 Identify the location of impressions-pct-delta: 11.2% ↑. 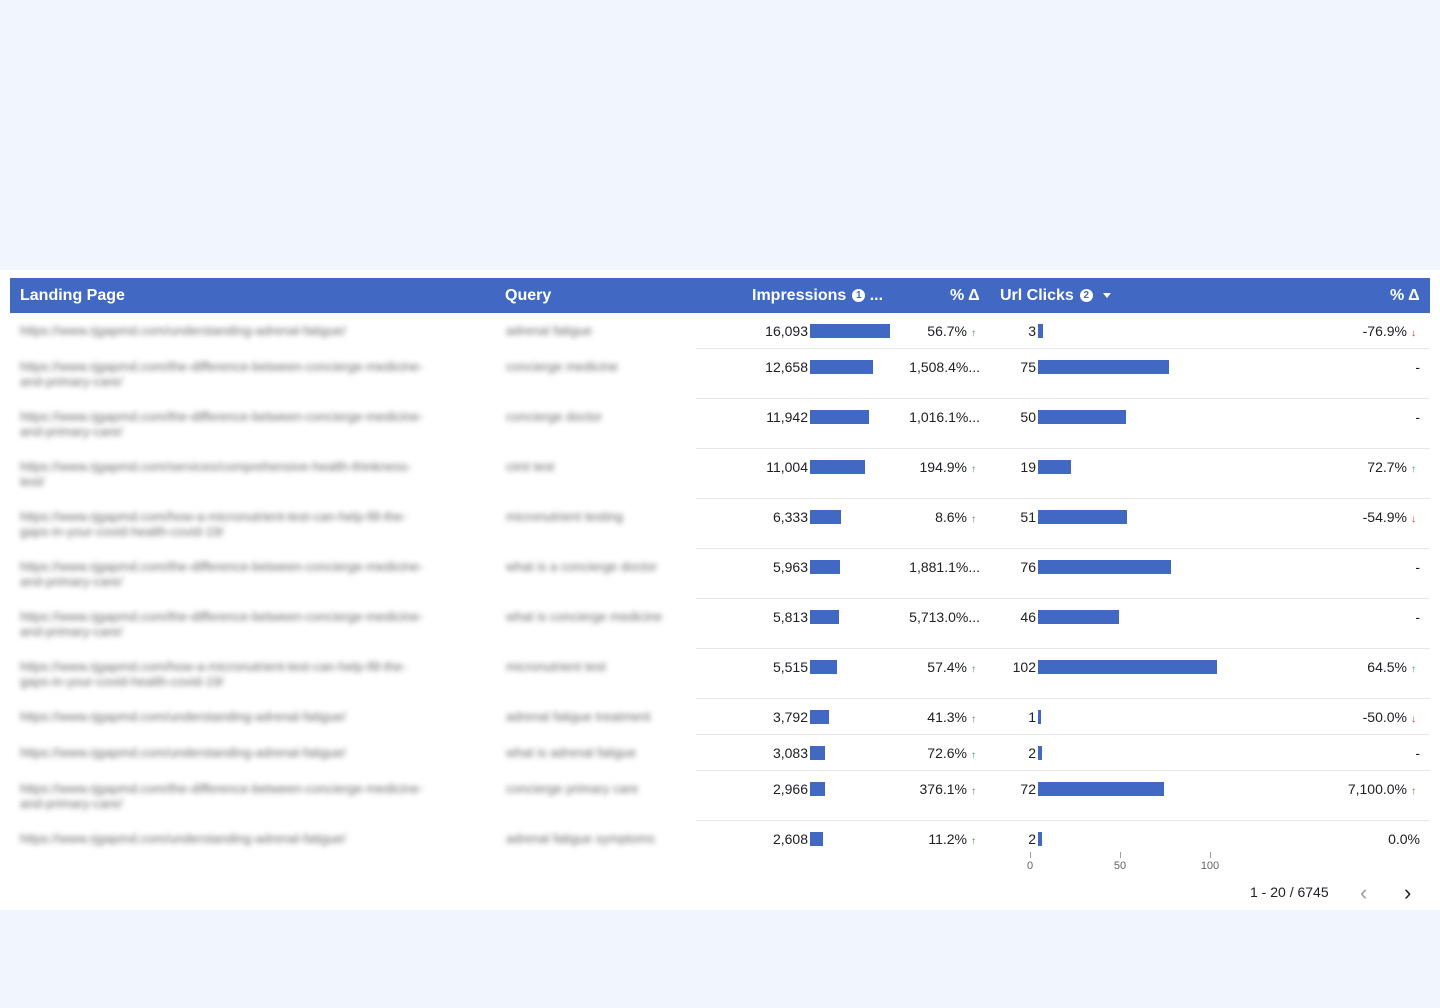
(952, 839).